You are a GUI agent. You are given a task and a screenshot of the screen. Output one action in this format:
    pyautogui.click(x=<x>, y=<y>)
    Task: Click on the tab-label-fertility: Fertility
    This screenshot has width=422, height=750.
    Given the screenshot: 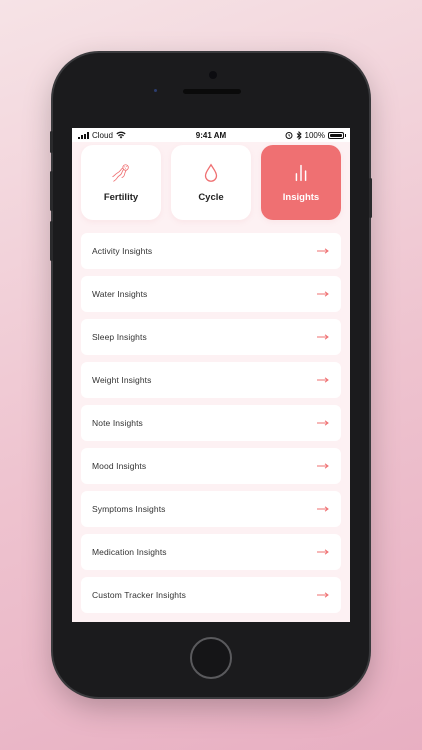 What is the action you would take?
    pyautogui.click(x=121, y=197)
    